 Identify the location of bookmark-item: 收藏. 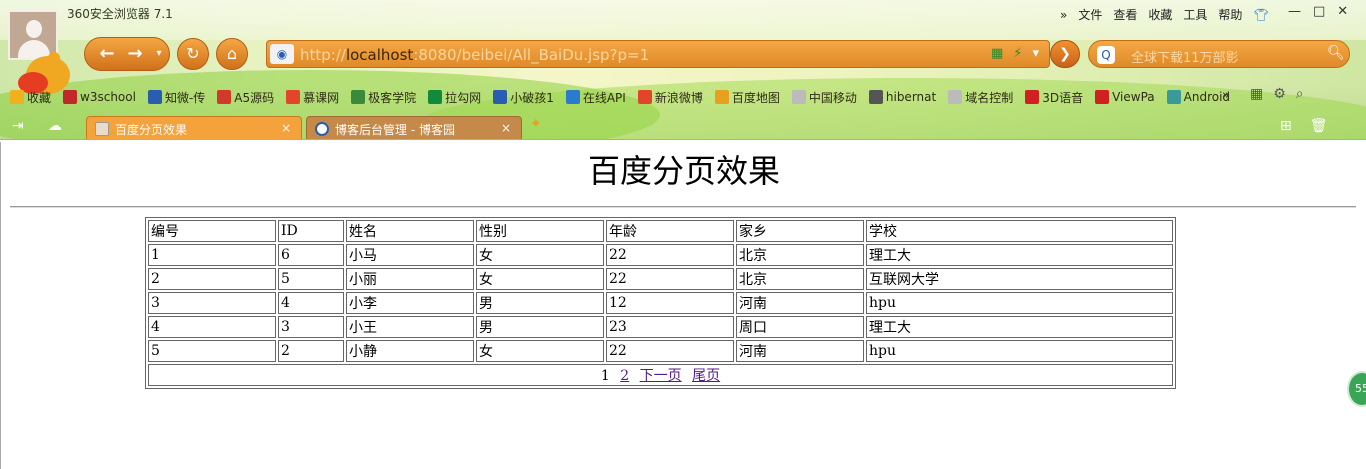
(30, 97).